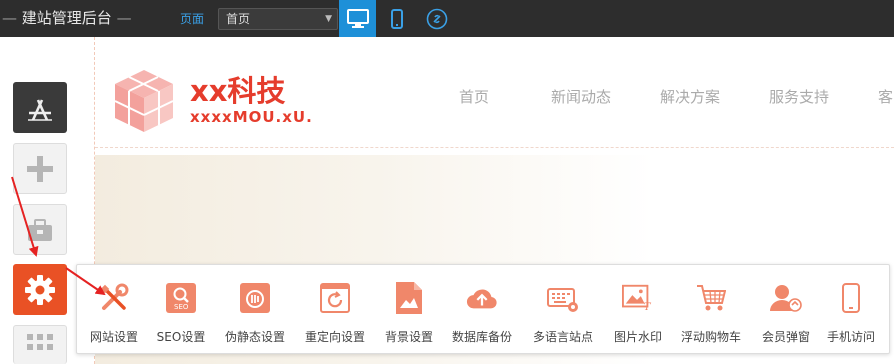  Describe the element at coordinates (255, 298) in the screenshot. I see `rewrite-icon` at that location.